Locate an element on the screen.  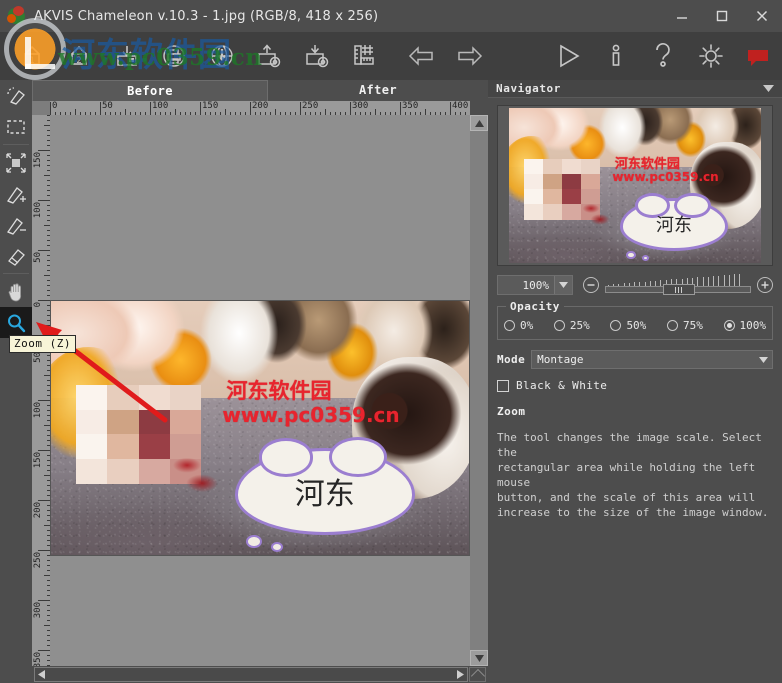
navigator-speech-bubble: 河东 is located at coordinates (674, 227).